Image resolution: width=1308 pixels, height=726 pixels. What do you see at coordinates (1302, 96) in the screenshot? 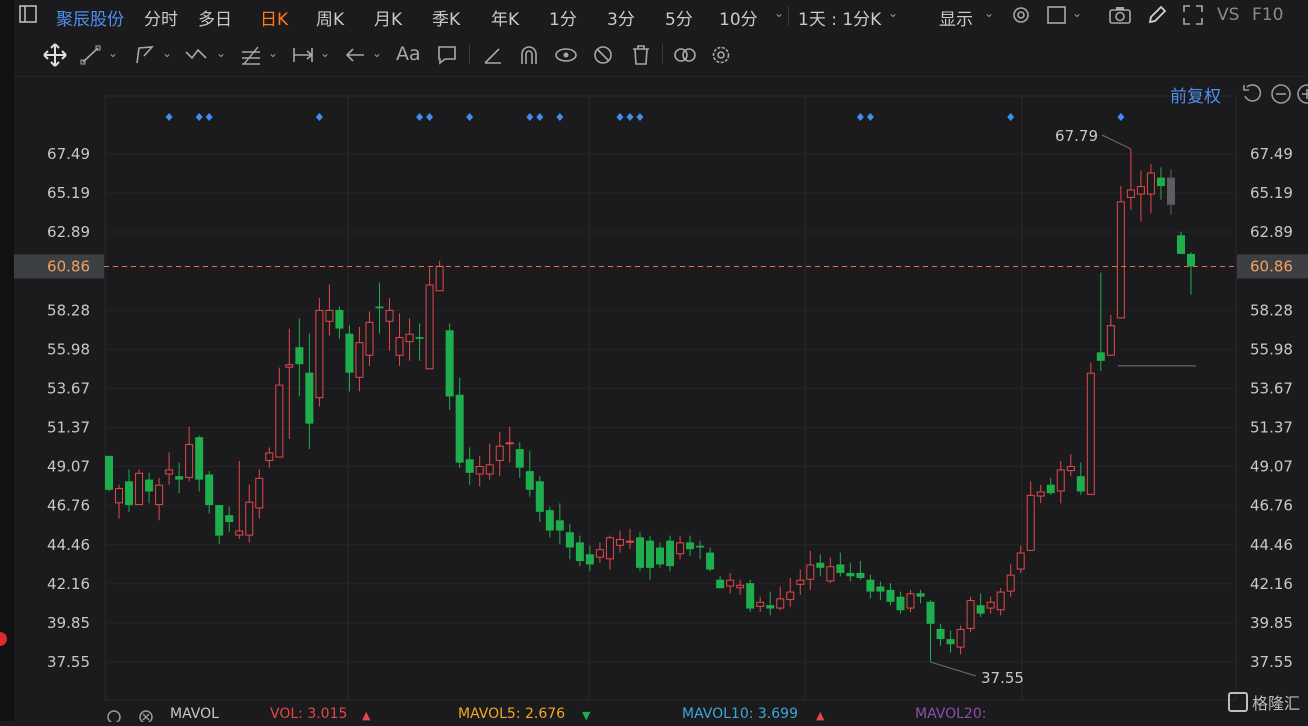
I see `zoom-in-icon` at bounding box center [1302, 96].